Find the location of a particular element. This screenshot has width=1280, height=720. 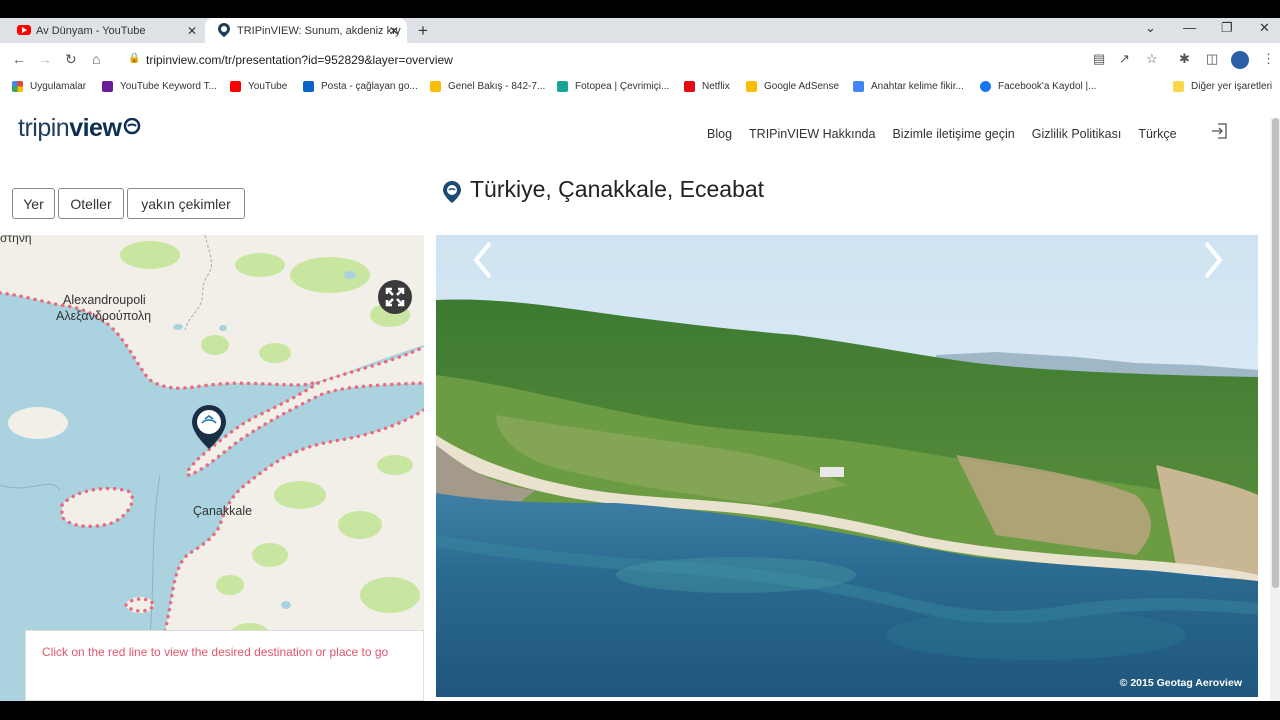

home-button: ⌂ is located at coordinates (96, 59).